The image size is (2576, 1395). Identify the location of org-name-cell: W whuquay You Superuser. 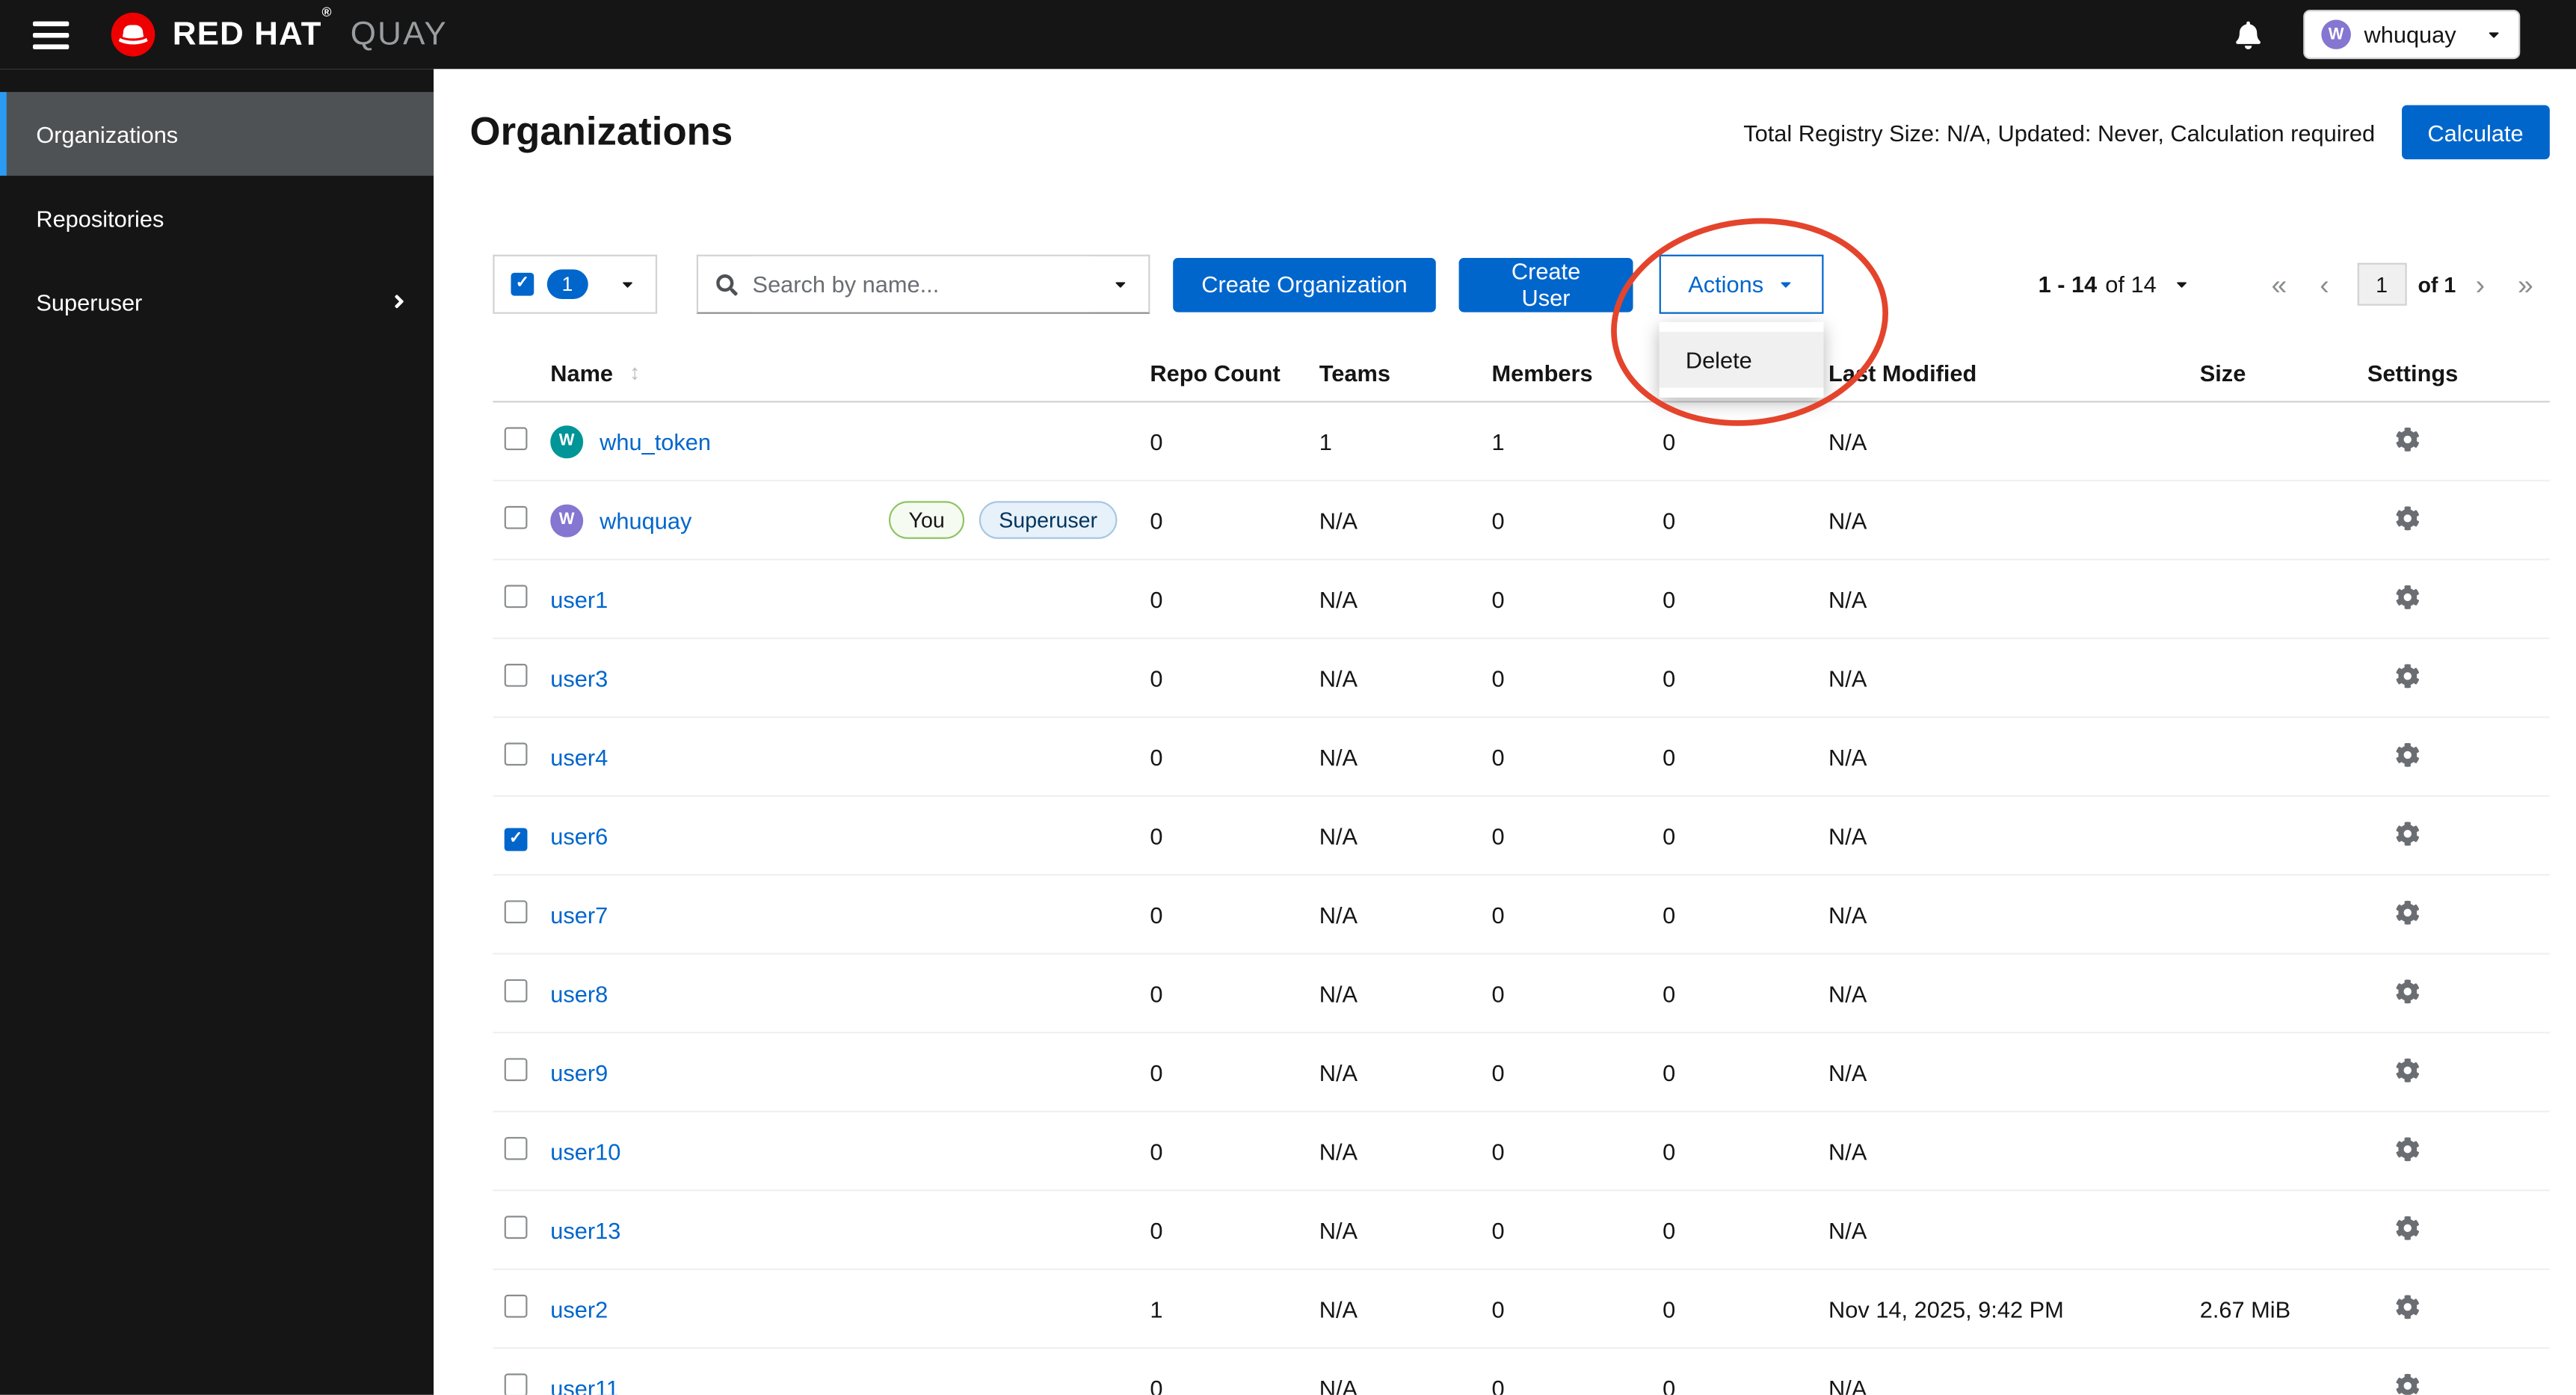
(850, 520).